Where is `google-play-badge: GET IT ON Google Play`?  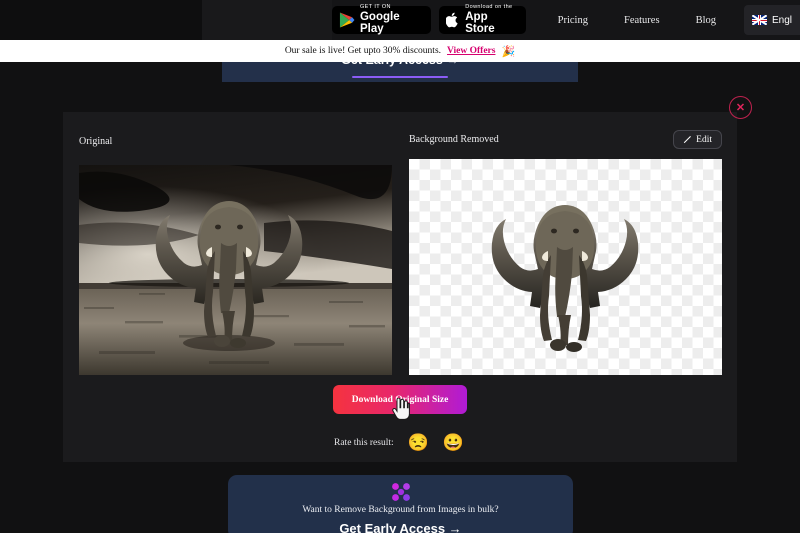 google-play-badge: GET IT ON Google Play is located at coordinates (382, 19).